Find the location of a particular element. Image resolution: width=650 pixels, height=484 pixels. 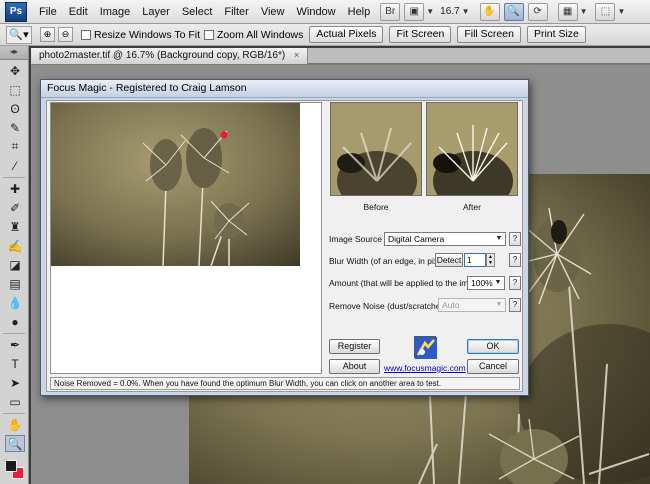

fill-screen-button: Fill Screen is located at coordinates (489, 34).